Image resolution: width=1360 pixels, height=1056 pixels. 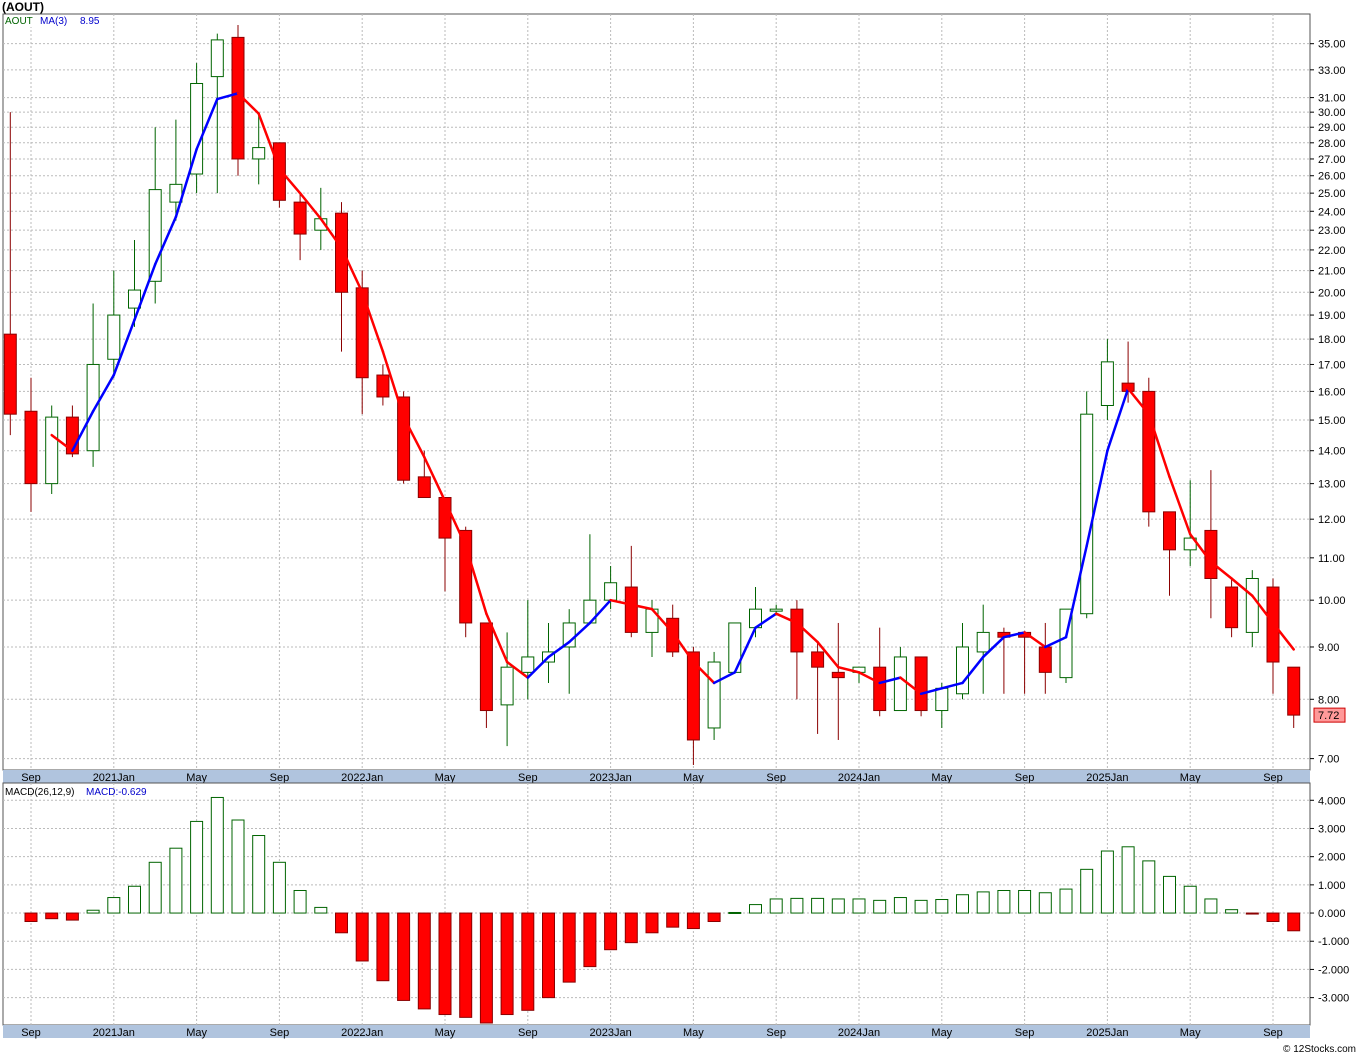 What do you see at coordinates (1332, 194) in the screenshot?
I see `price-tick-label: 25.00` at bounding box center [1332, 194].